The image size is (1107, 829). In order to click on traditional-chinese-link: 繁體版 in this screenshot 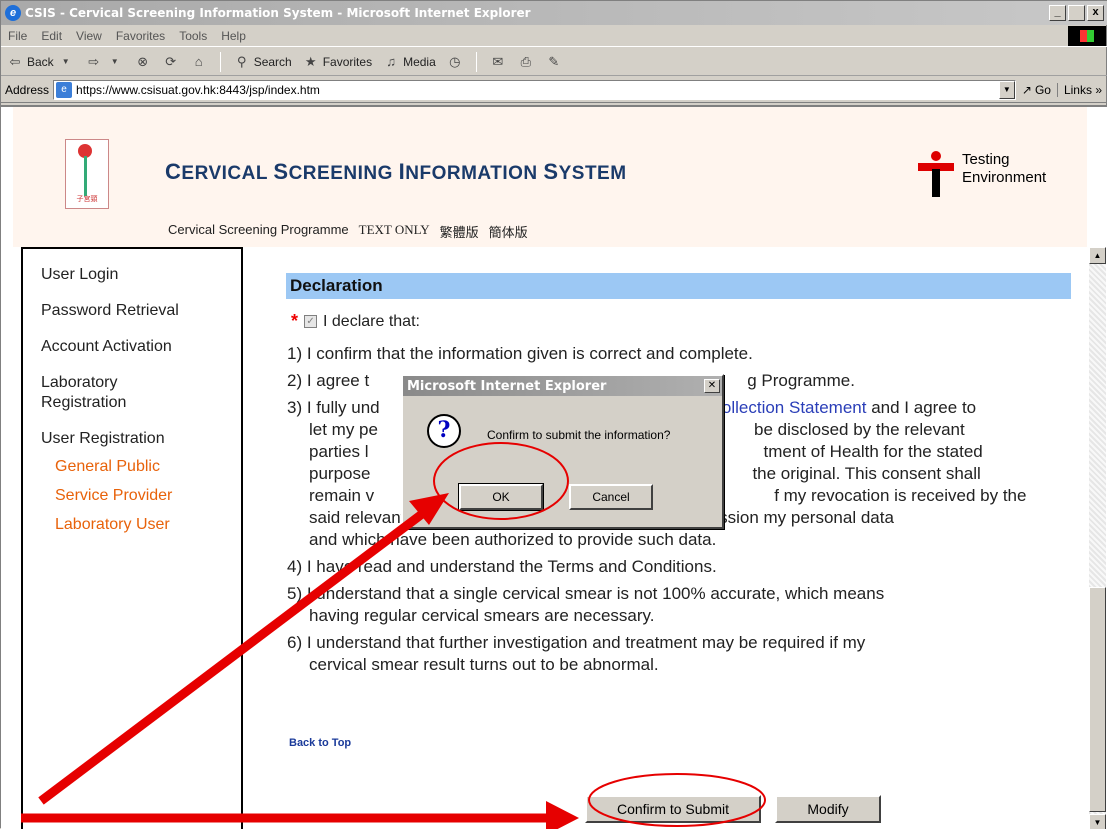, I will do `click(459, 231)`.